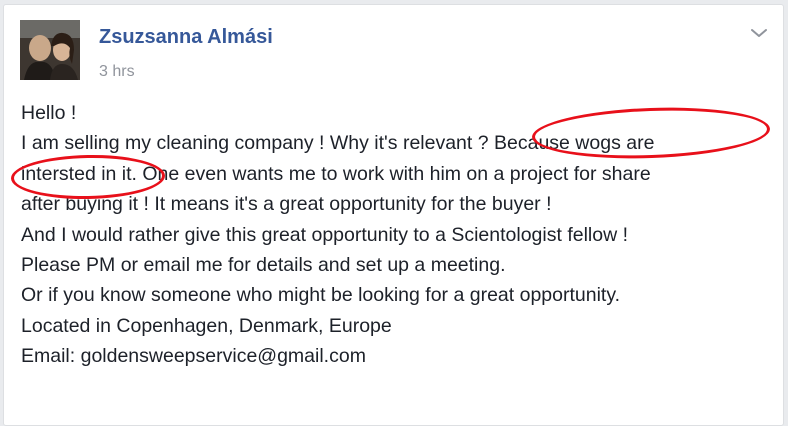 The image size is (788, 426). I want to click on chevron-down-icon, so click(759, 33).